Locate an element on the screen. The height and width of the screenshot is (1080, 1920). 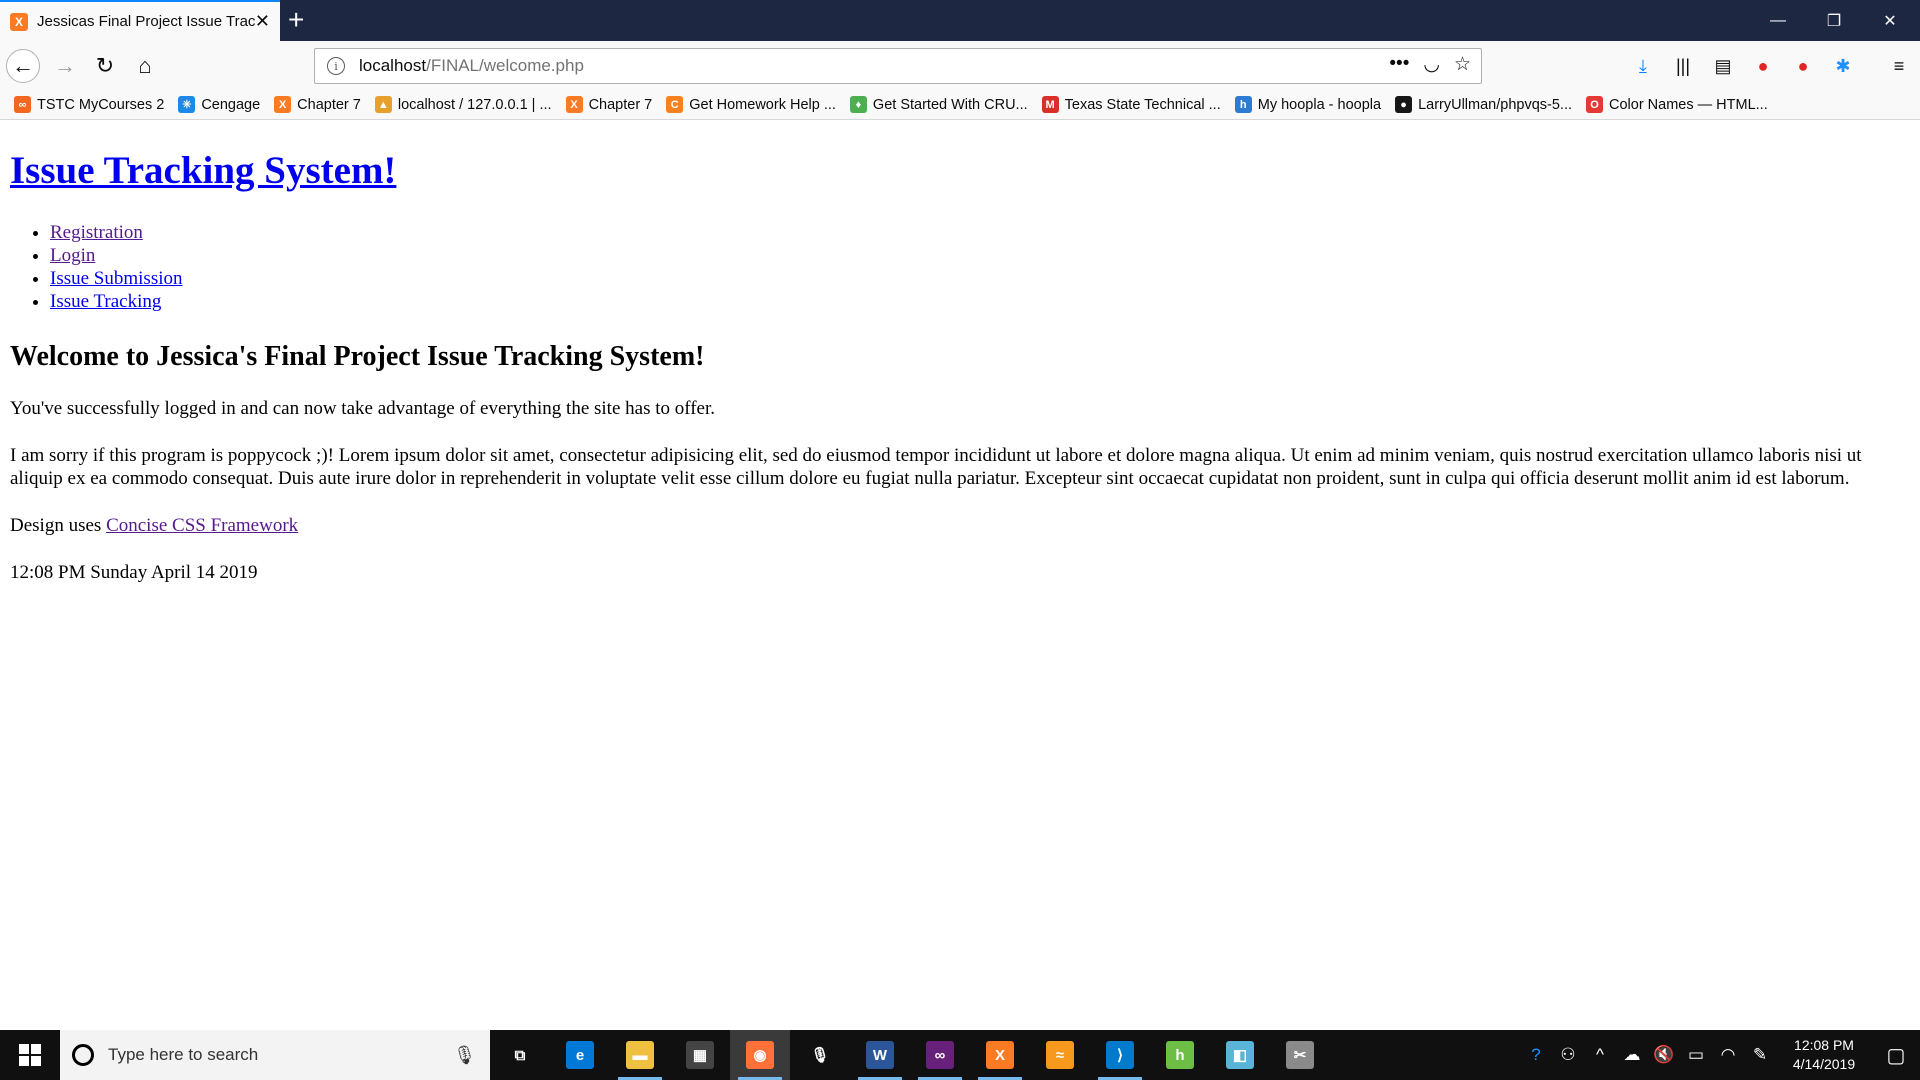
taskbar-app: e is located at coordinates (580, 1055).